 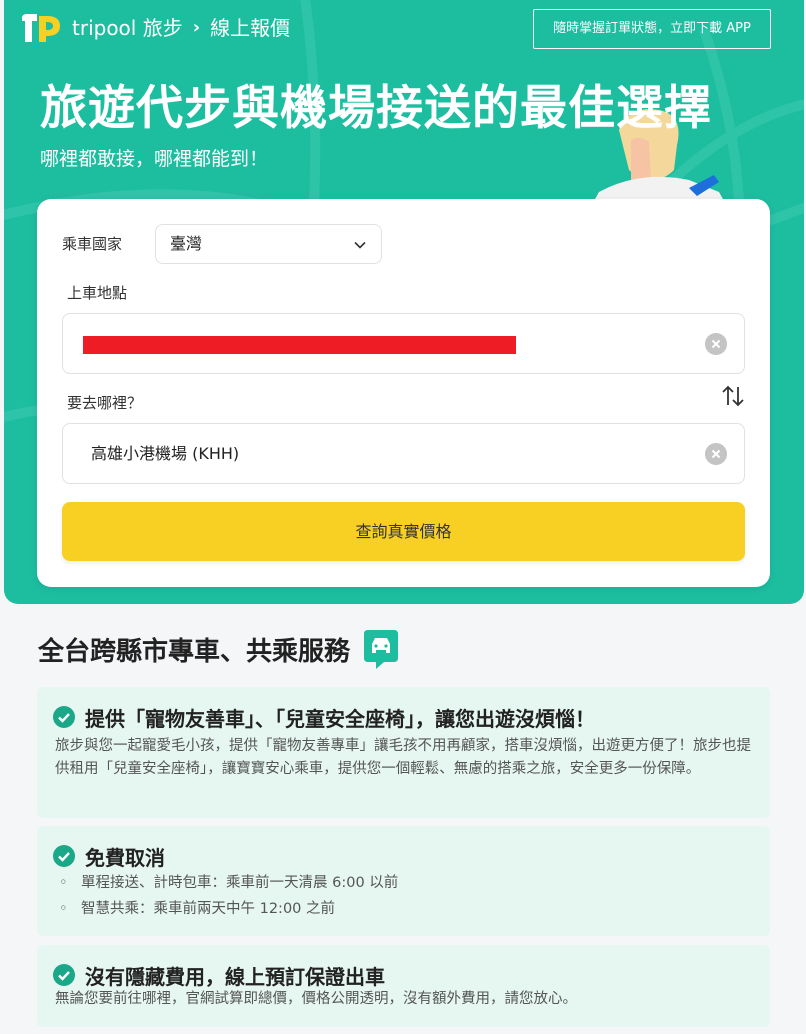 I want to click on feature-heading: 免費取消, so click(x=109, y=856).